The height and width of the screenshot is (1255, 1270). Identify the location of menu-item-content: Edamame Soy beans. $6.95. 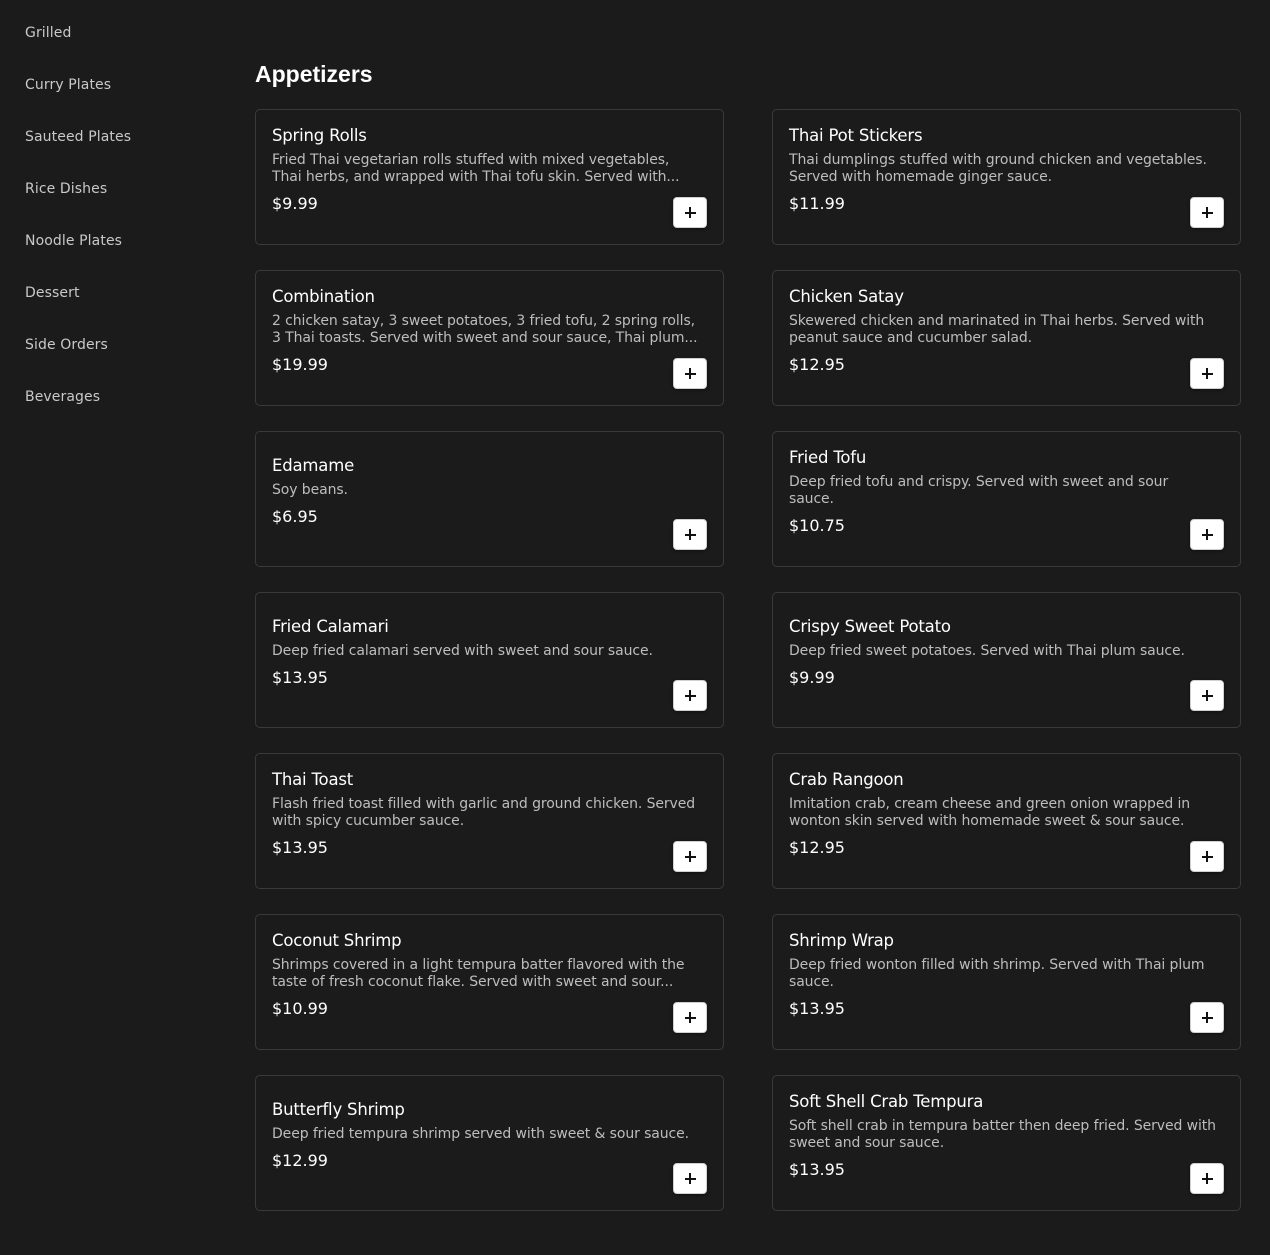
(489, 499).